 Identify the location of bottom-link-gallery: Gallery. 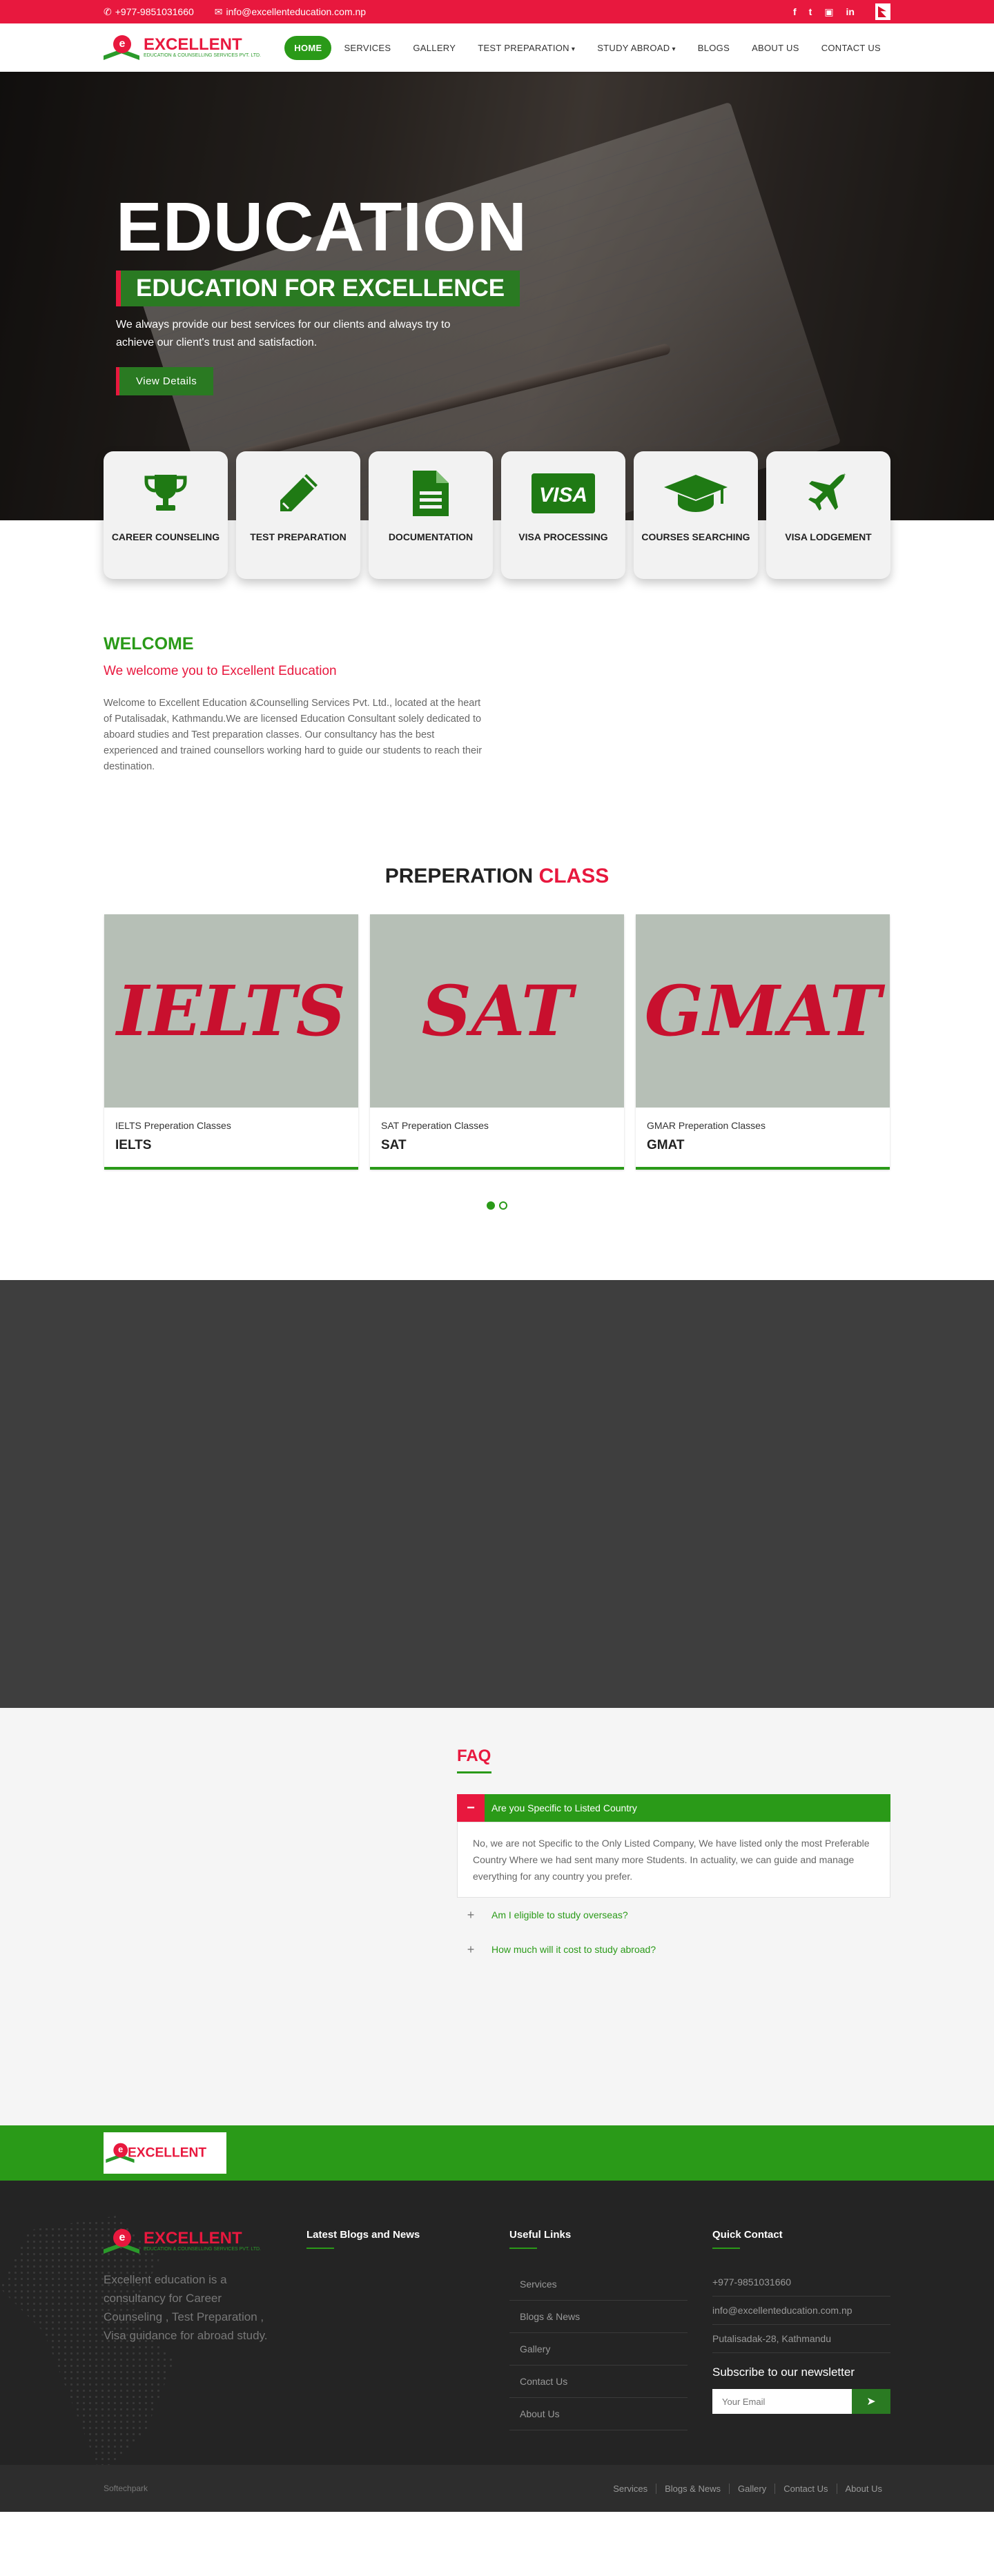
(751, 2488).